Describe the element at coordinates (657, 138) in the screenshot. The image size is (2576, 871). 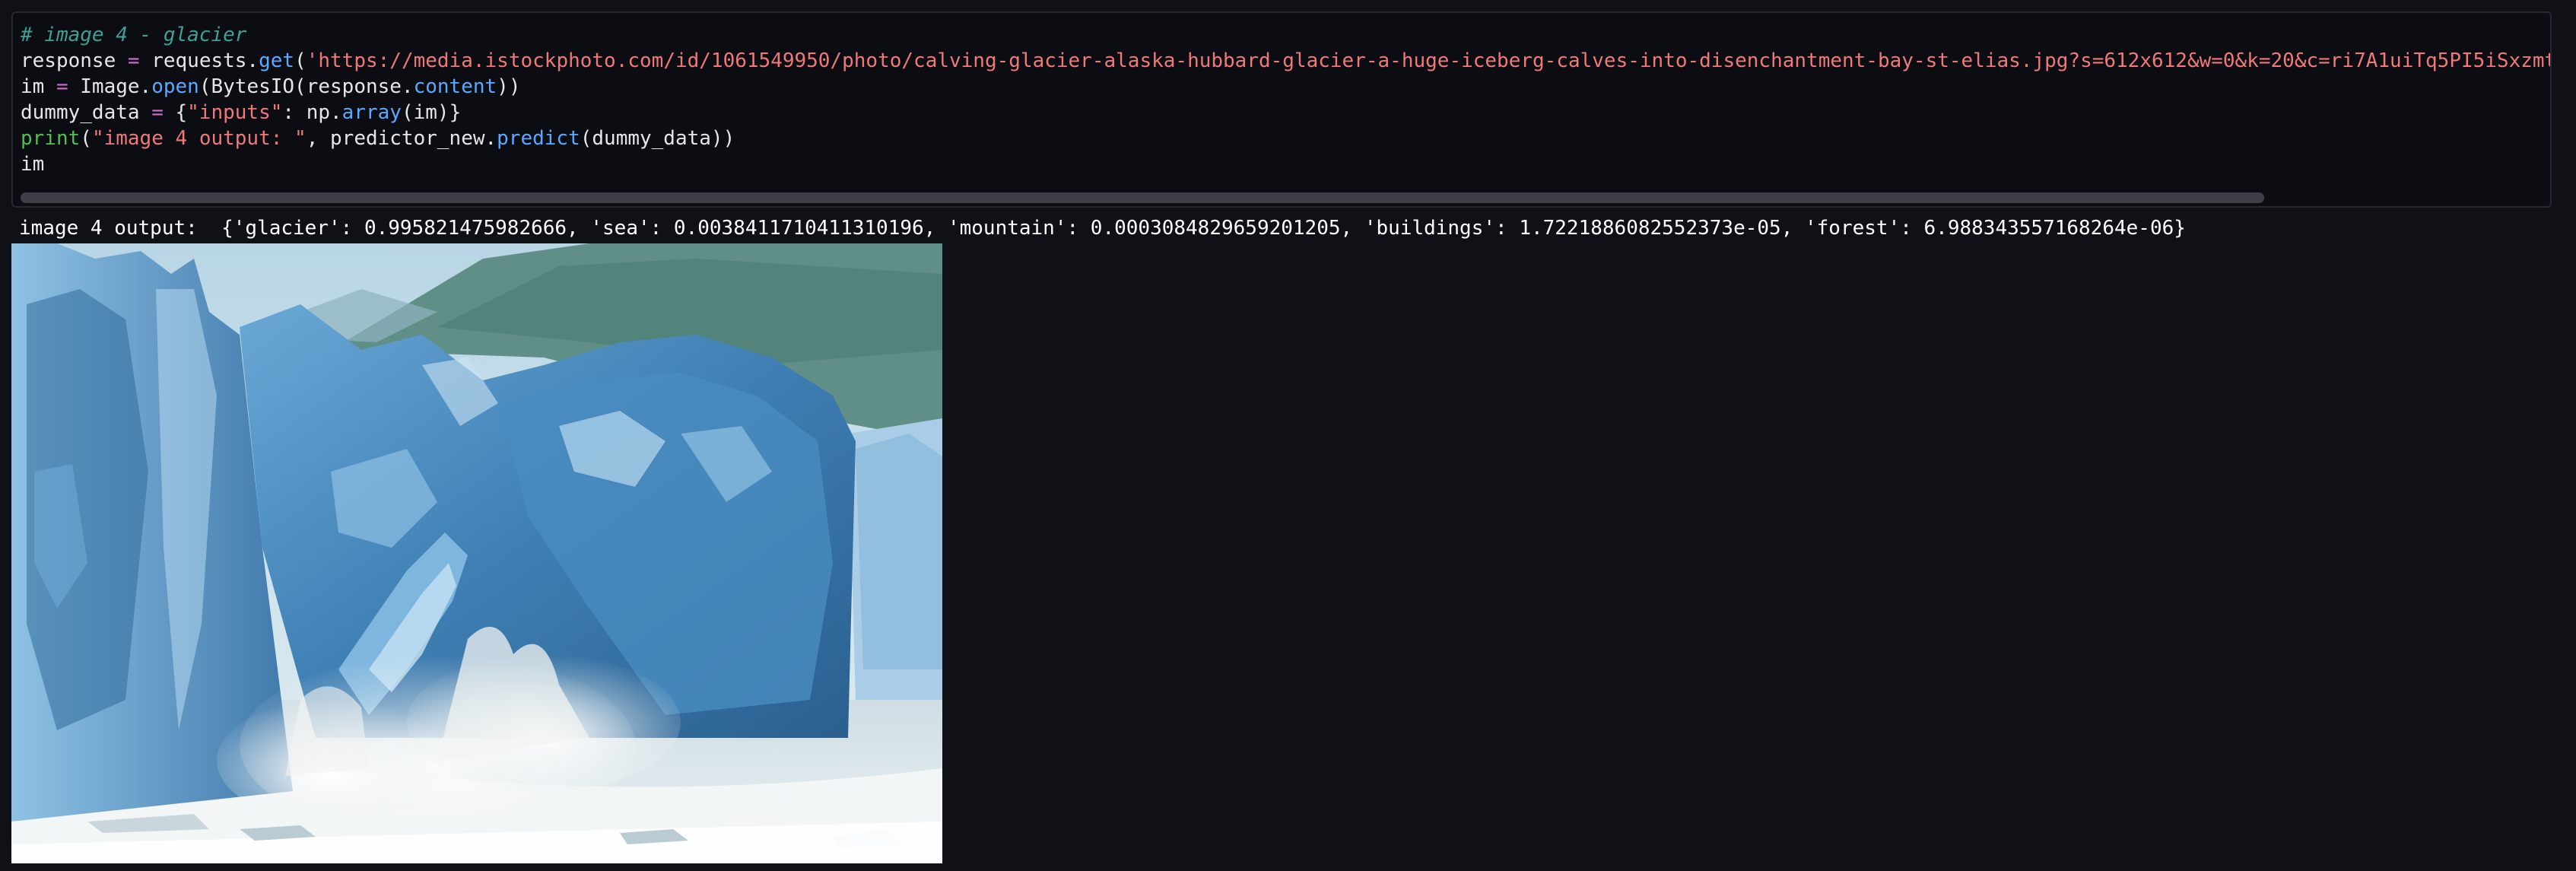
I see `code-token: (dummy_data))` at that location.